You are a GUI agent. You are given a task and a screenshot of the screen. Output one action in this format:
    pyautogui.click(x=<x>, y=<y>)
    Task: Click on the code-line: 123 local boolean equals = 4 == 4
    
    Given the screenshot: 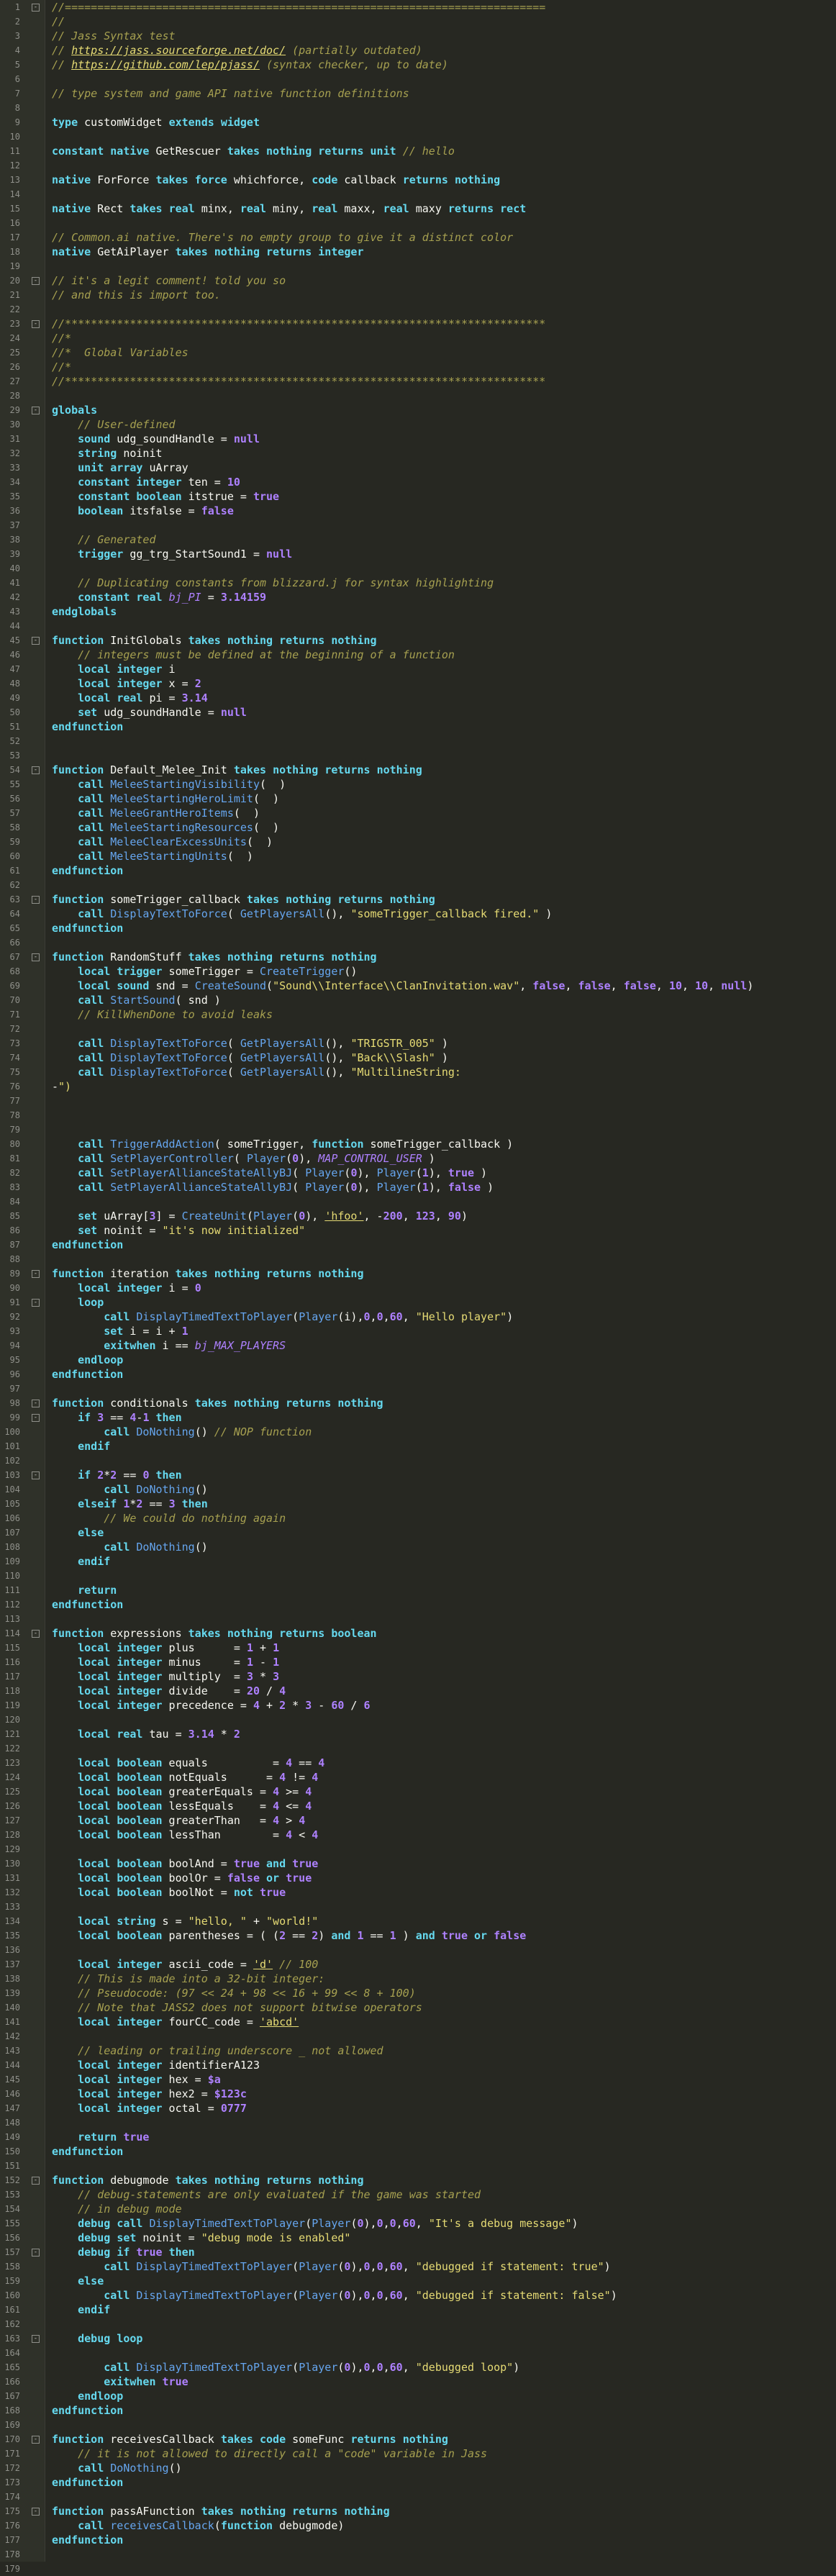 What is the action you would take?
    pyautogui.click(x=418, y=1763)
    